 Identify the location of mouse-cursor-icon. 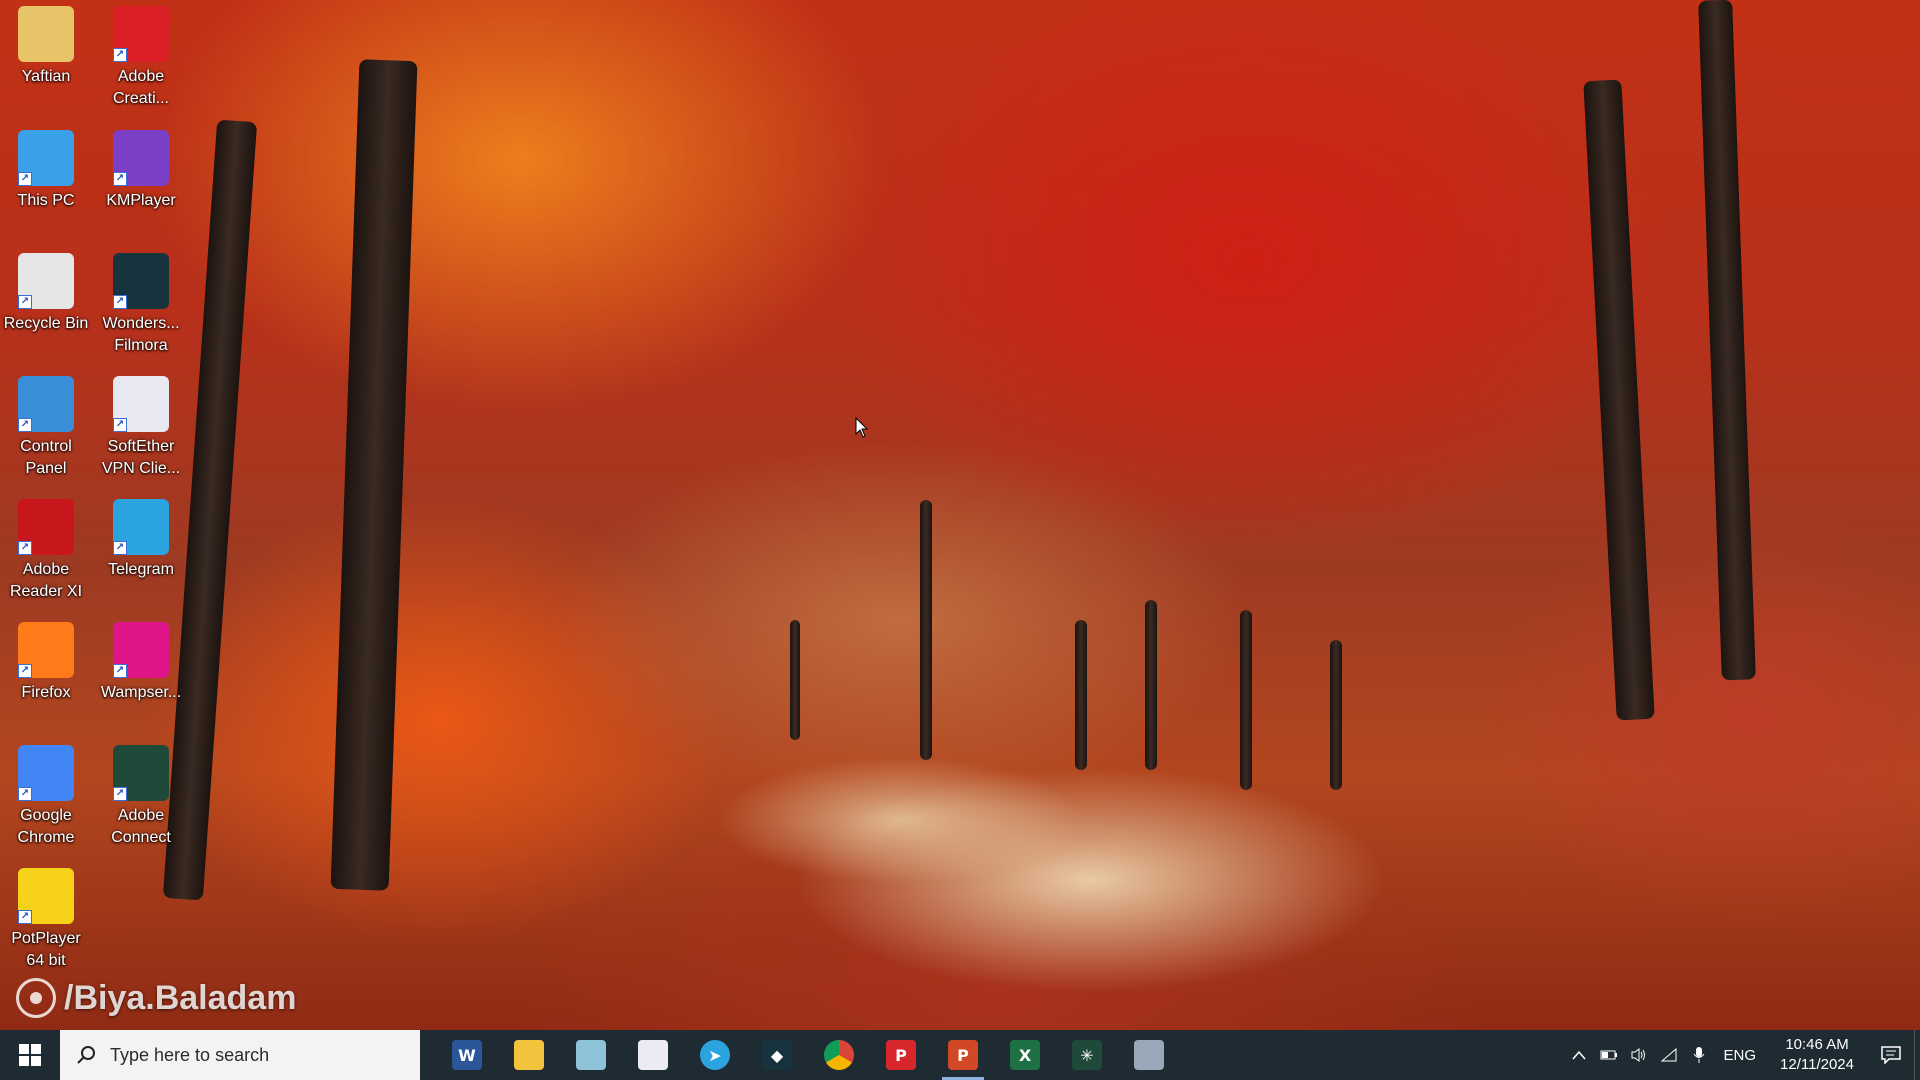
(862, 427).